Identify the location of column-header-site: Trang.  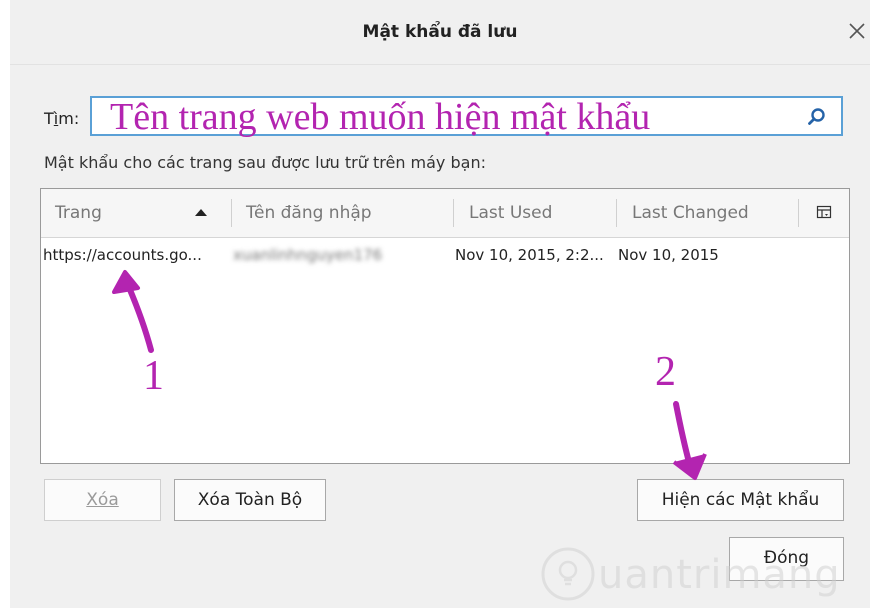
(78, 213).